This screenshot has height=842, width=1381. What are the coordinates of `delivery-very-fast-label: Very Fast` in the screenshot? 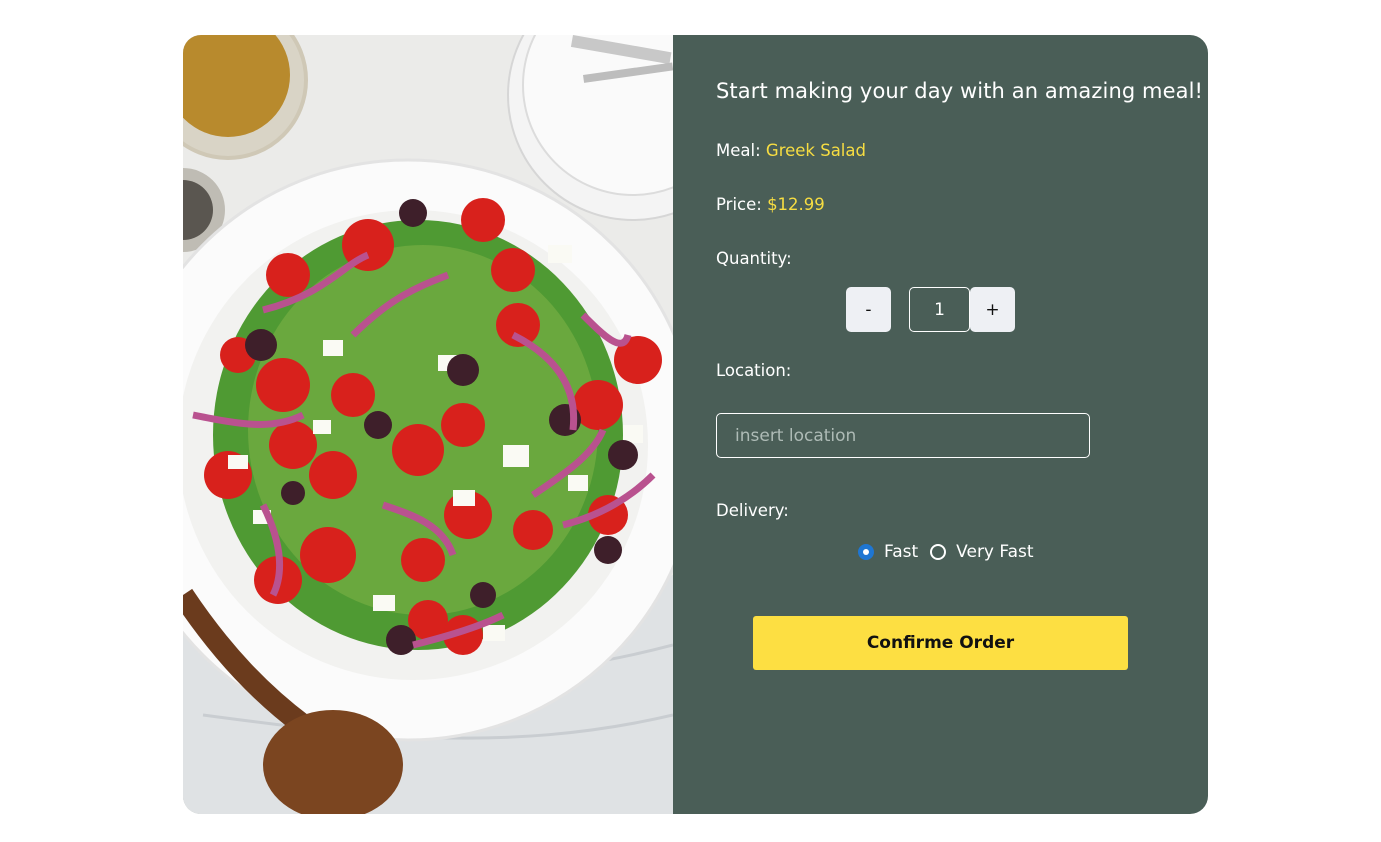 It's located at (994, 552).